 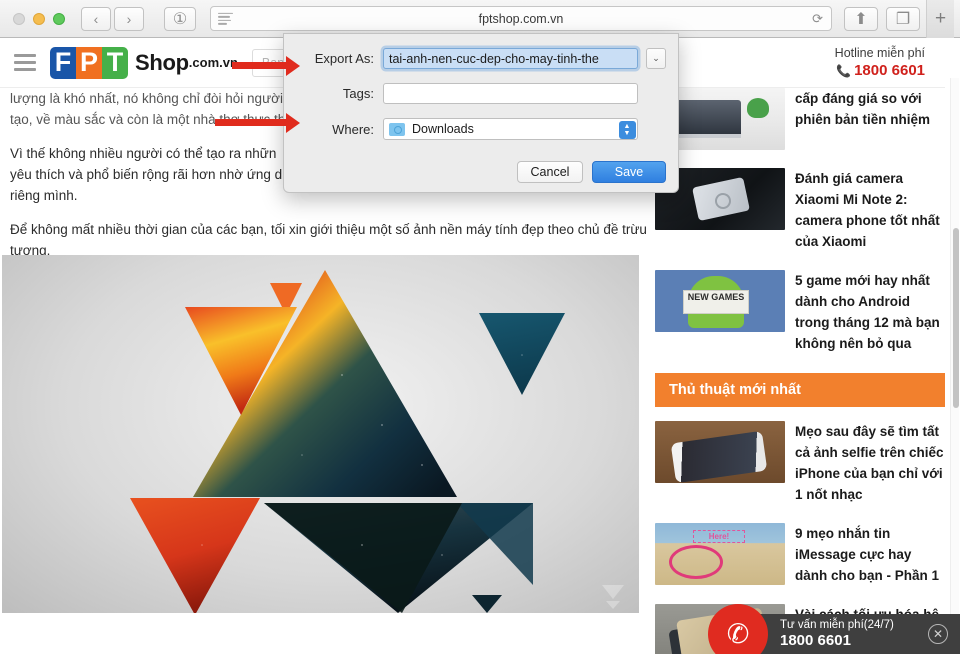 I want to click on hotline-number: 📞 1800 6601, so click(x=880, y=70).